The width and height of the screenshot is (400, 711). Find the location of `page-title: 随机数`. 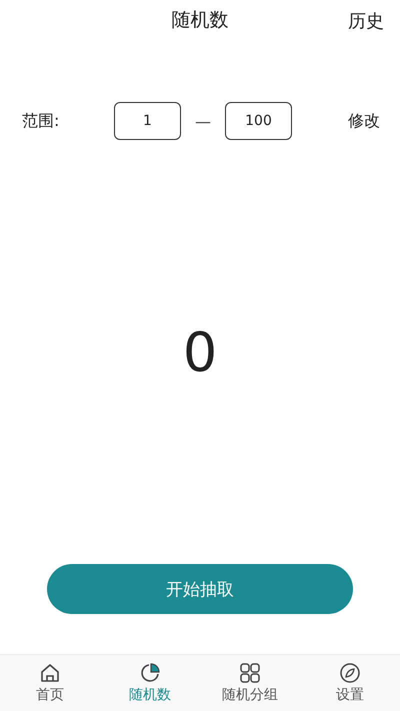

page-title: 随机数 is located at coordinates (200, 20).